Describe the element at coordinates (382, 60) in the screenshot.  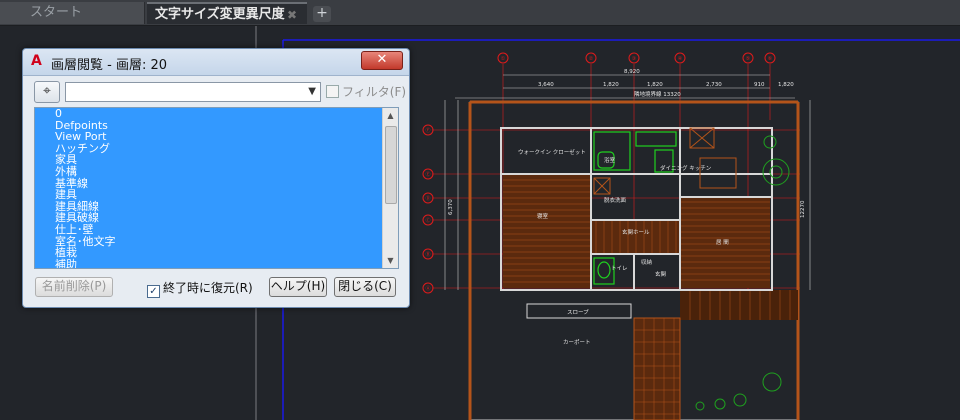
I see `dialog-close-button: ✕` at that location.